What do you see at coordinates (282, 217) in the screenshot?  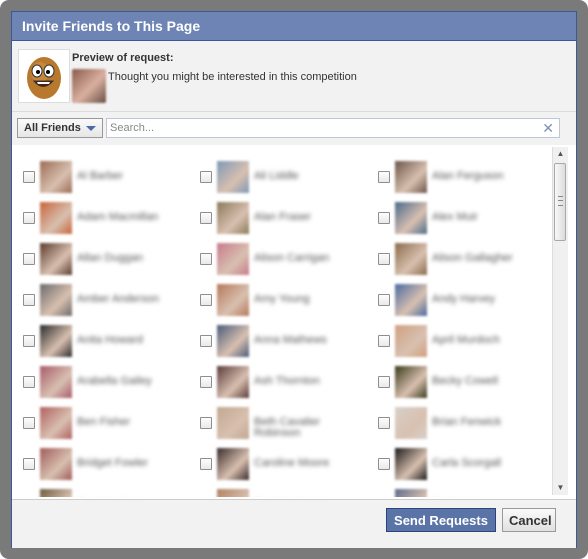 I see `friend-name: Alan Fraser` at bounding box center [282, 217].